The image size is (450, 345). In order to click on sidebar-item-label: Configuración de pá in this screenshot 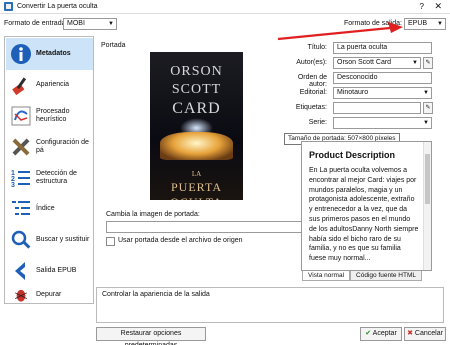, I will do `click(62, 146)`.